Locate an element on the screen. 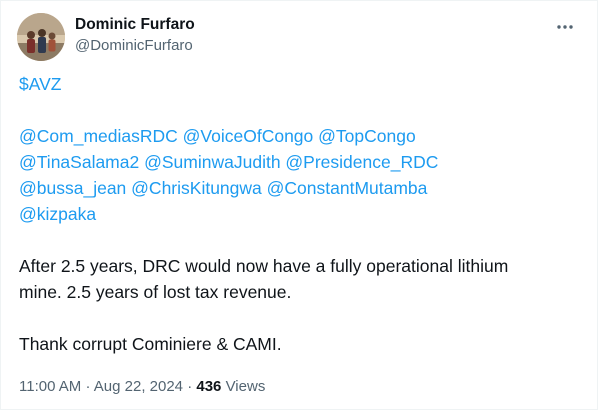 This screenshot has height=410, width=598. author-handle: @DominicFurfaro is located at coordinates (135, 46).